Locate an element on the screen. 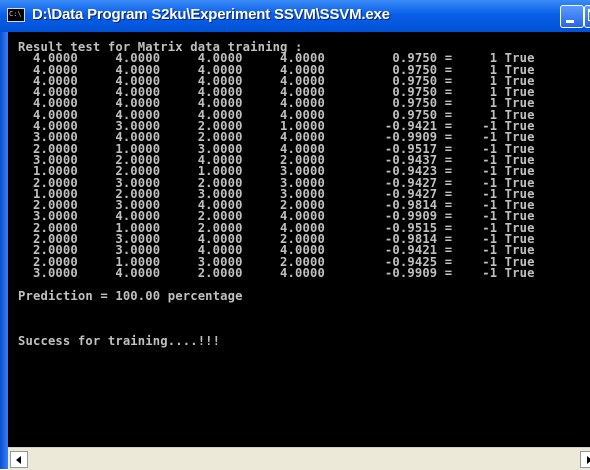 The height and width of the screenshot is (470, 590). app-icon-text: C:\ is located at coordinates (15, 14).